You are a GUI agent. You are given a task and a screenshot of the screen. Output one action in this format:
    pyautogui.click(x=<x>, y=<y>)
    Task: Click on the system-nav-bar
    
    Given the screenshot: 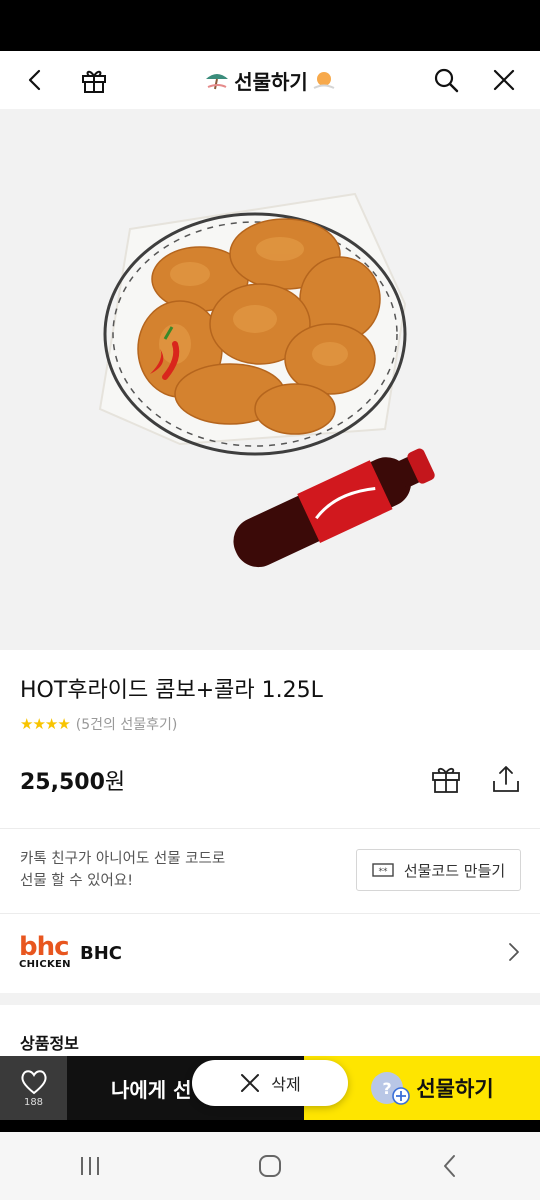 What is the action you would take?
    pyautogui.click(x=270, y=1166)
    